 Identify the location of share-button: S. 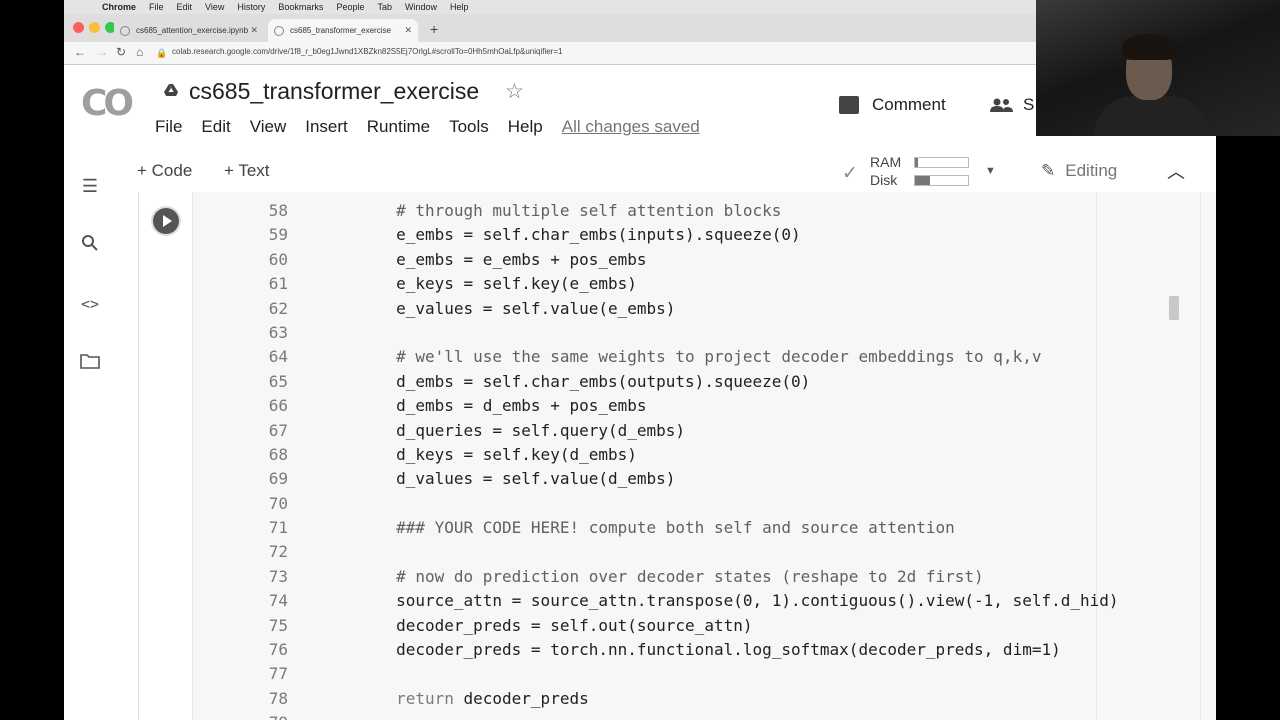
(1011, 105).